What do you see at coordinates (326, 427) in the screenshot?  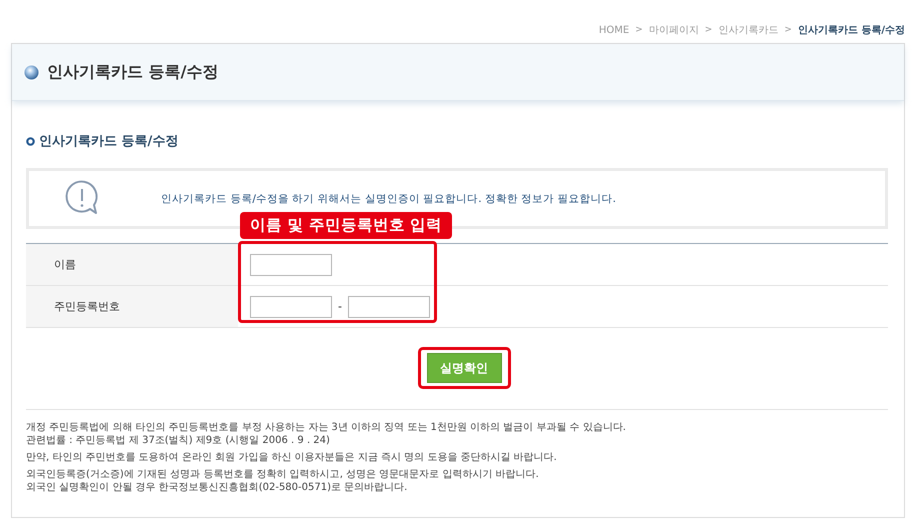 I see `notice-line: 개정 주민등록법에 의해 타인의 주민등록번호를 부정 사용하는 자는 3년 이하의 징역 또는 1천만원 이하의 벌금이 부과될 수 있습니다.` at bounding box center [326, 427].